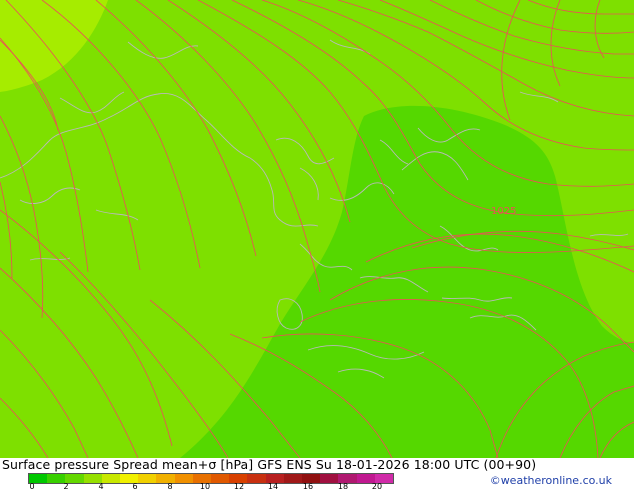  I want to click on credit-link: ©weatheronline.co.uk, so click(551, 481).